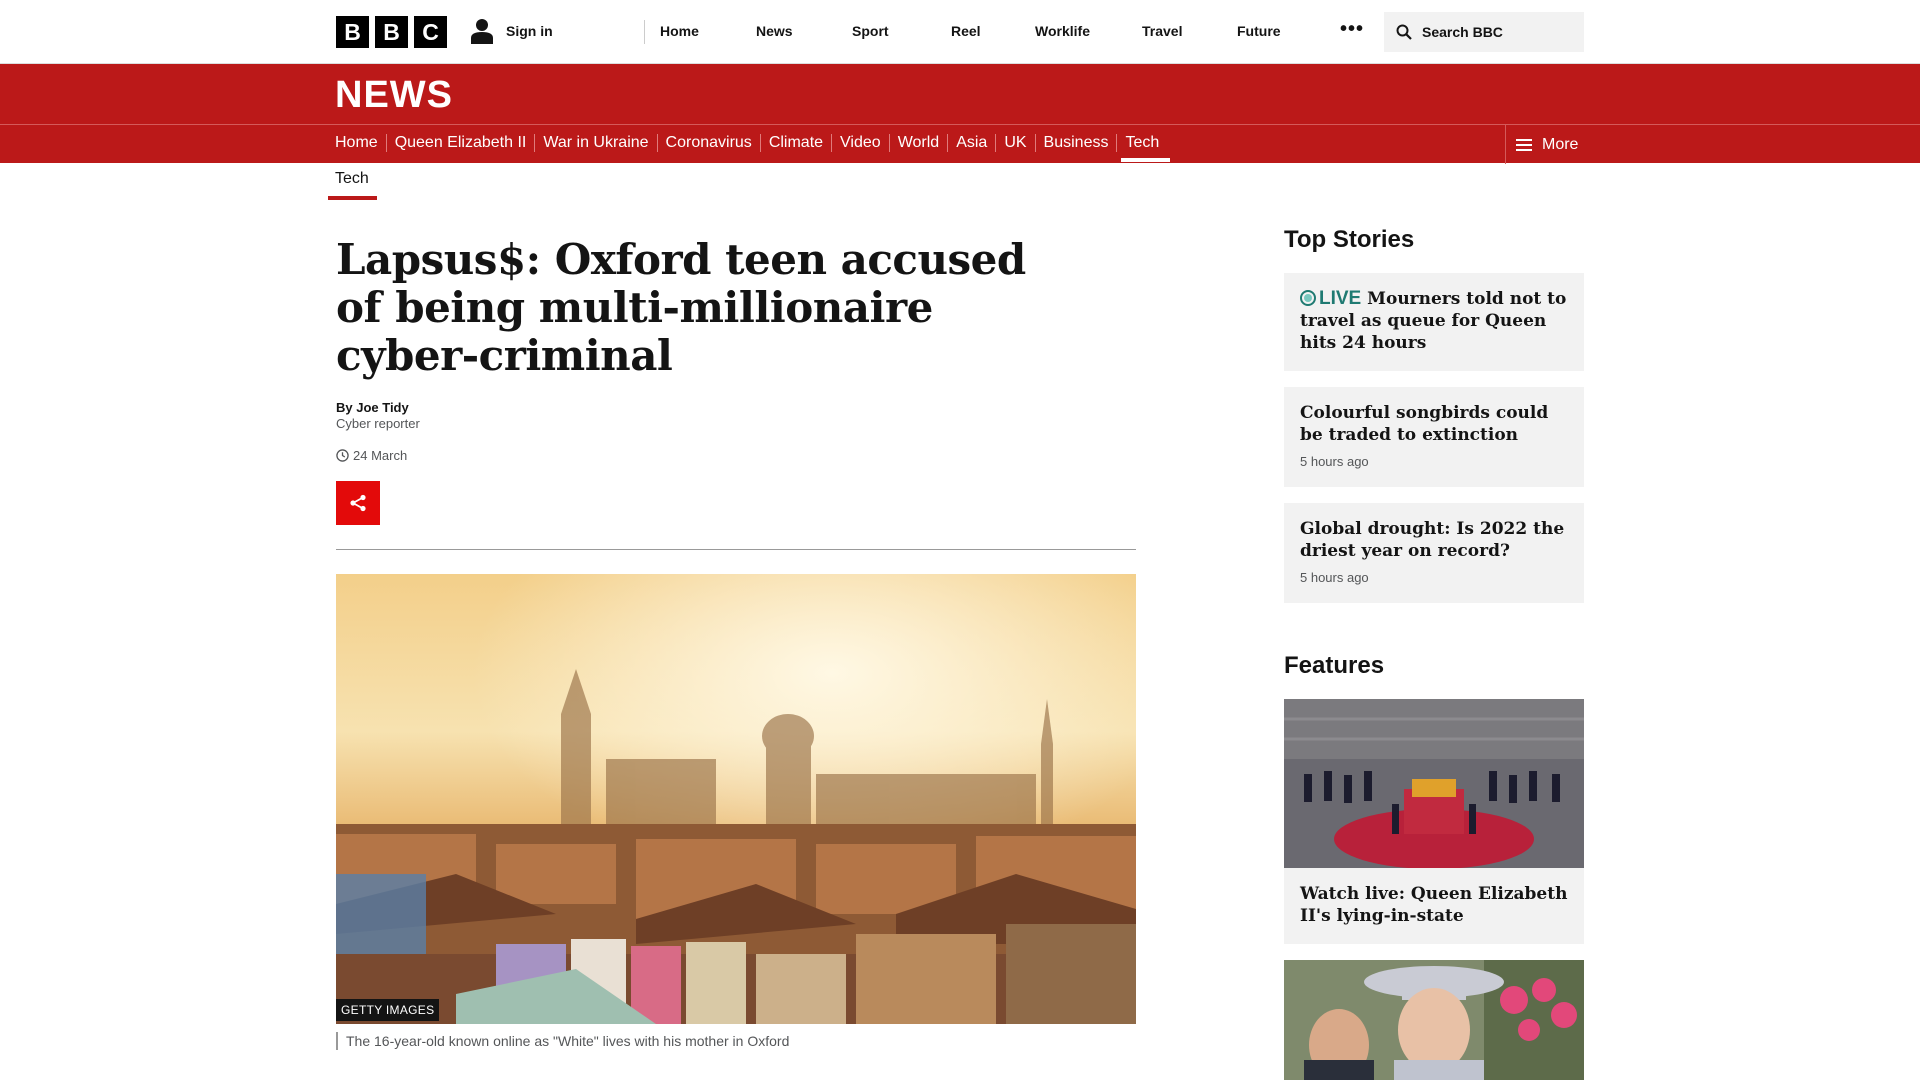  What do you see at coordinates (1462, 32) in the screenshot?
I see `search-placeholder: Search BBC` at bounding box center [1462, 32].